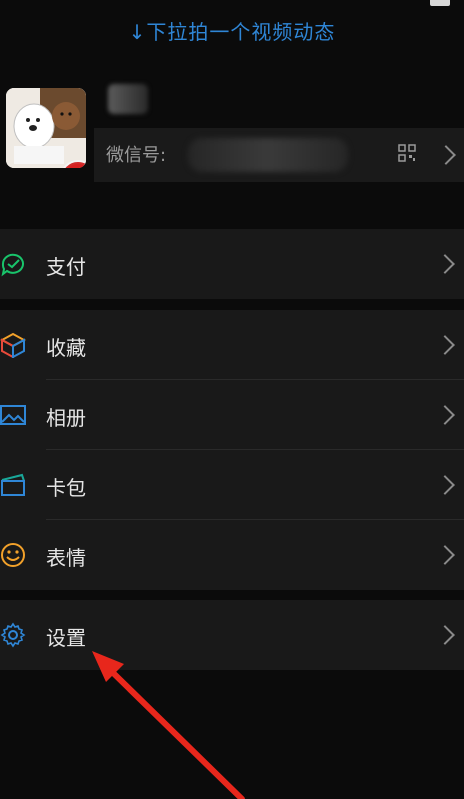  What do you see at coordinates (66, 418) in the screenshot?
I see `menu-label-album: 相册` at bounding box center [66, 418].